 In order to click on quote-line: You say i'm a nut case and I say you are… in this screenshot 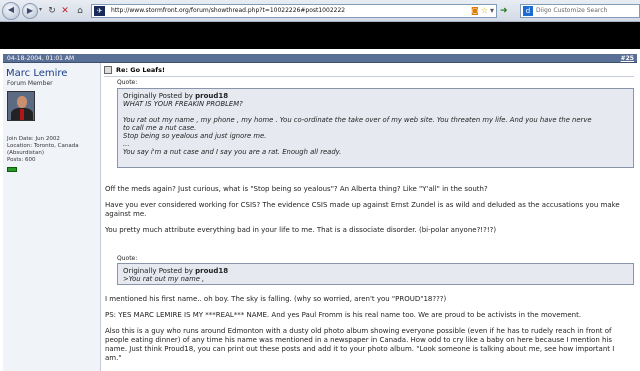, I will do `click(232, 152)`.